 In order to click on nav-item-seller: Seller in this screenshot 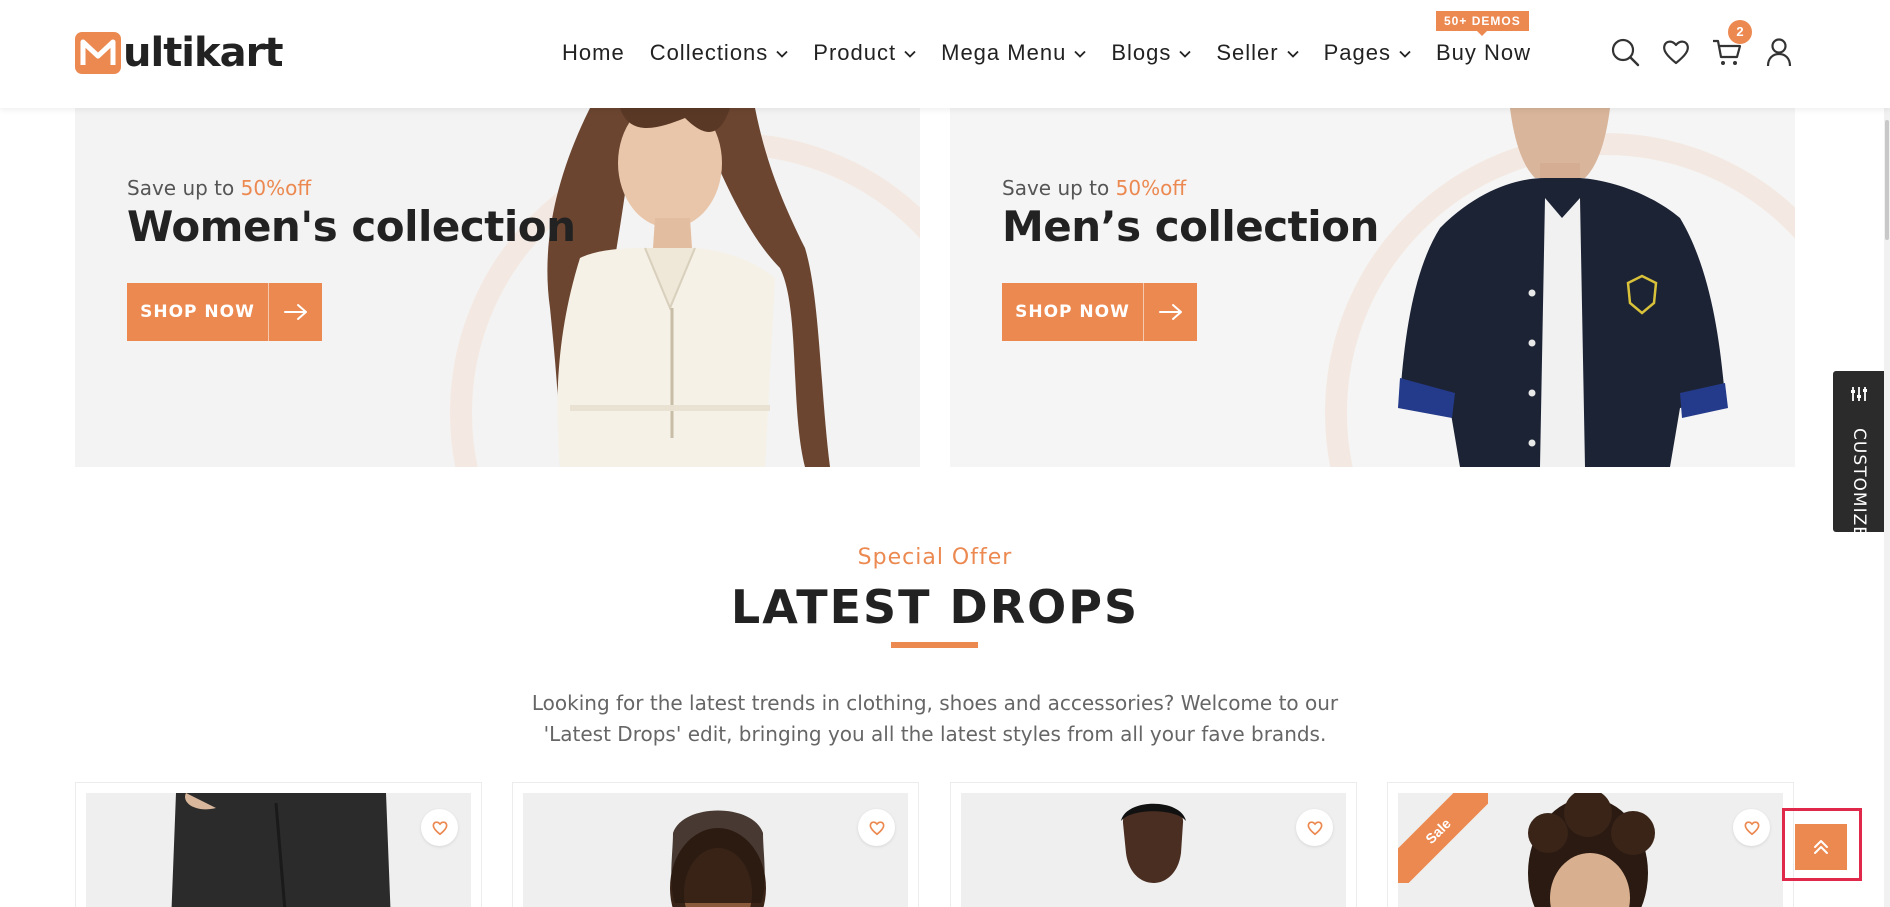, I will do `click(1257, 53)`.